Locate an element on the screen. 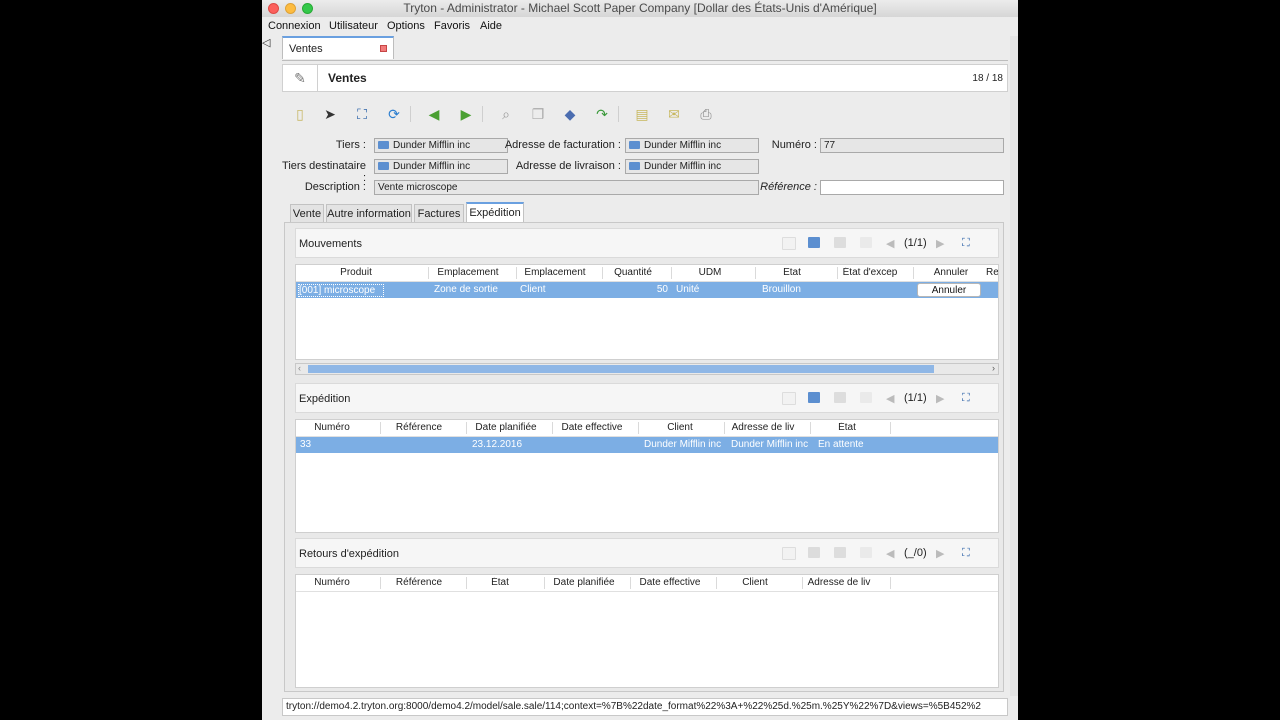 This screenshot has height=720, width=1280. scrollbar-thumb is located at coordinates (621, 369).